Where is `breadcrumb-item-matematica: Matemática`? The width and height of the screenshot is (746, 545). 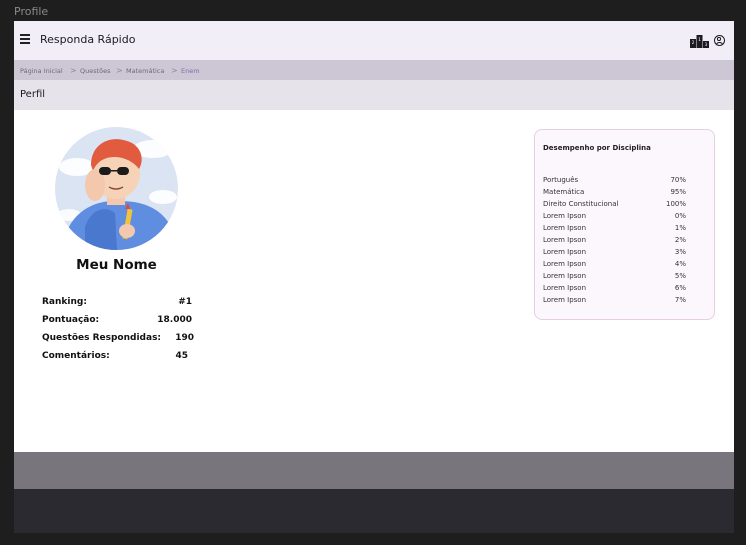
breadcrumb-item-matematica: Matemática is located at coordinates (145, 71).